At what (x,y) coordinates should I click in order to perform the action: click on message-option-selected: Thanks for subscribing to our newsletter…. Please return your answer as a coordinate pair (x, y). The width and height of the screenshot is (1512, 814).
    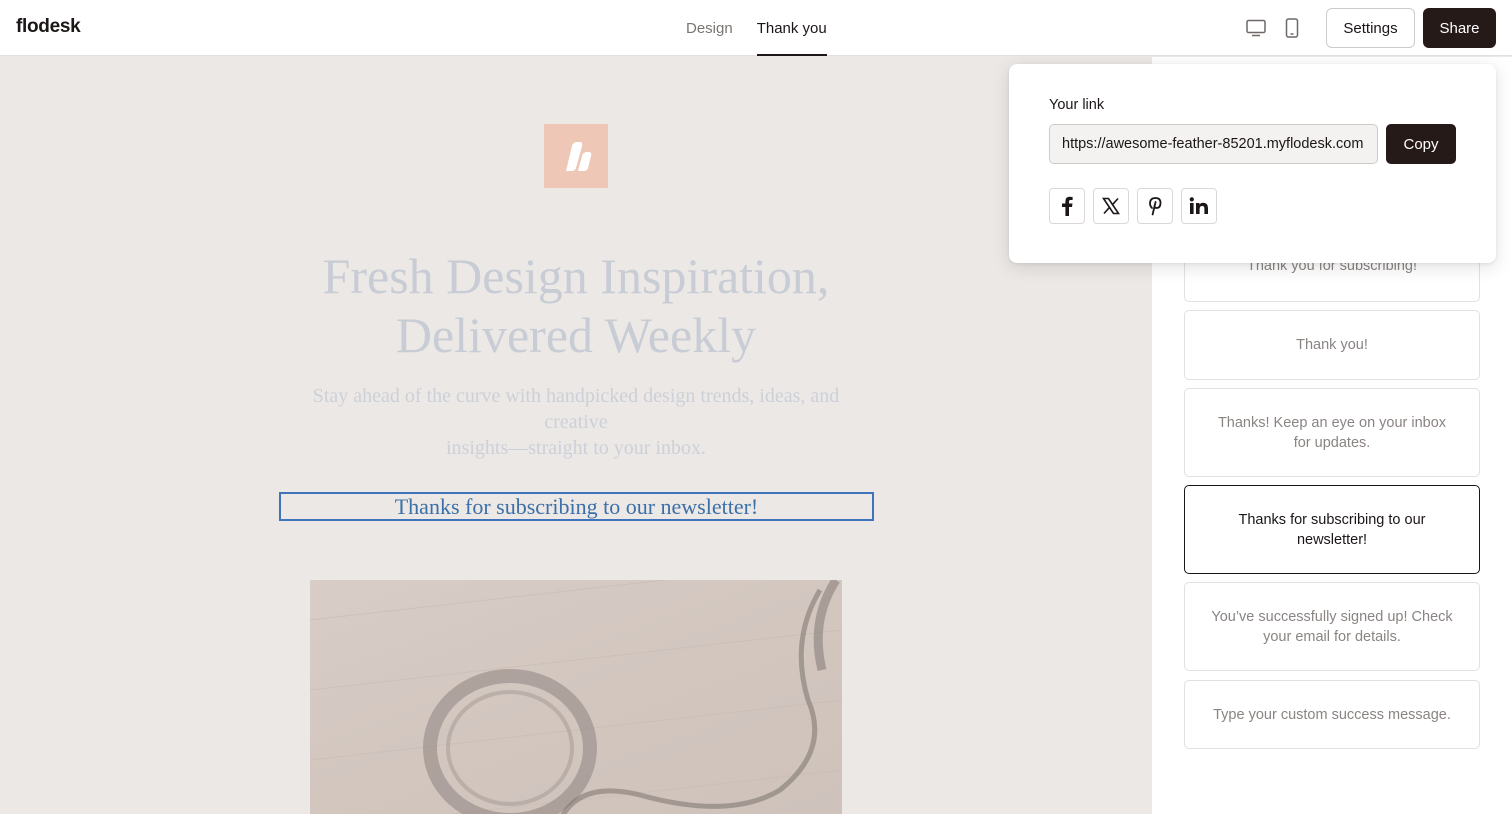
    Looking at the image, I should click on (1332, 529).